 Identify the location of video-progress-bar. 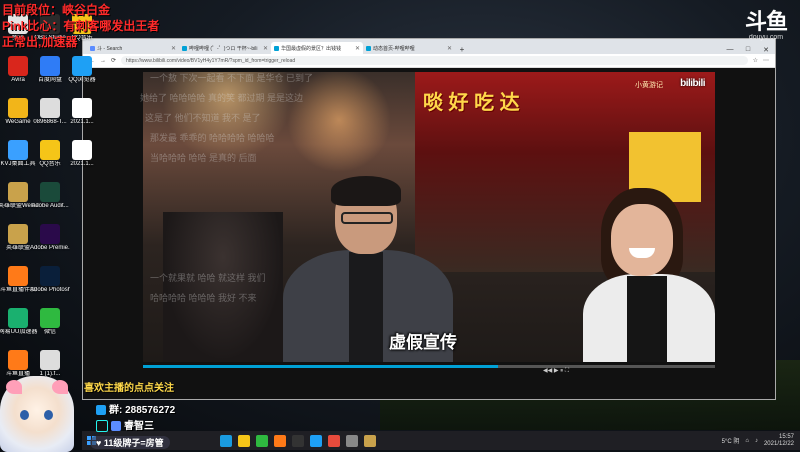
(429, 366).